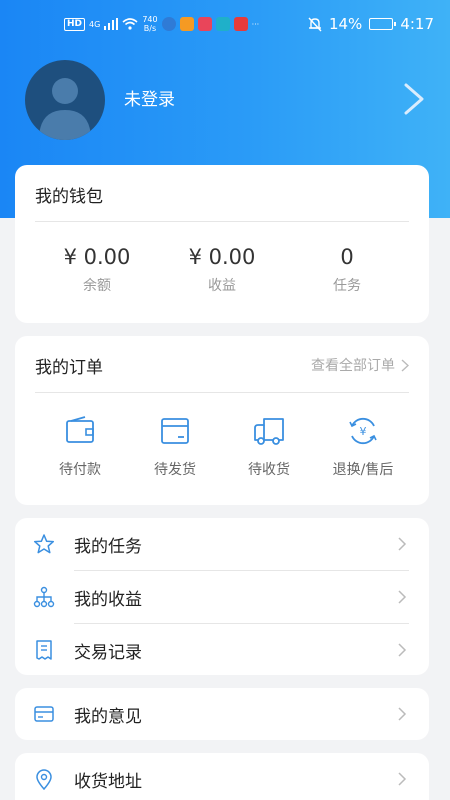 The width and height of the screenshot is (450, 800). What do you see at coordinates (111, 24) in the screenshot?
I see `signal-icon` at bounding box center [111, 24].